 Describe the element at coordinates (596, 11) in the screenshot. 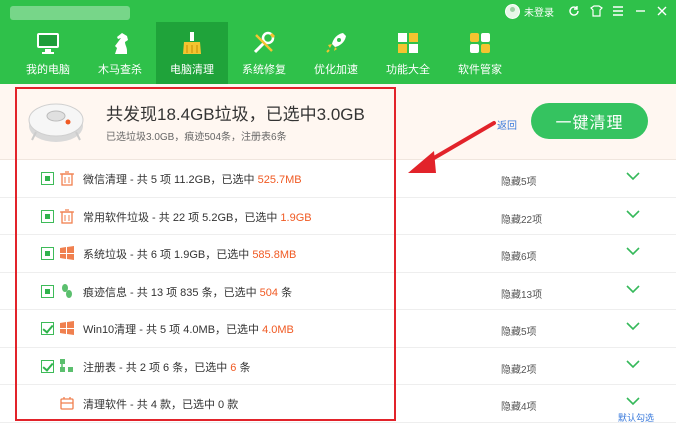

I see `skin-icon` at that location.